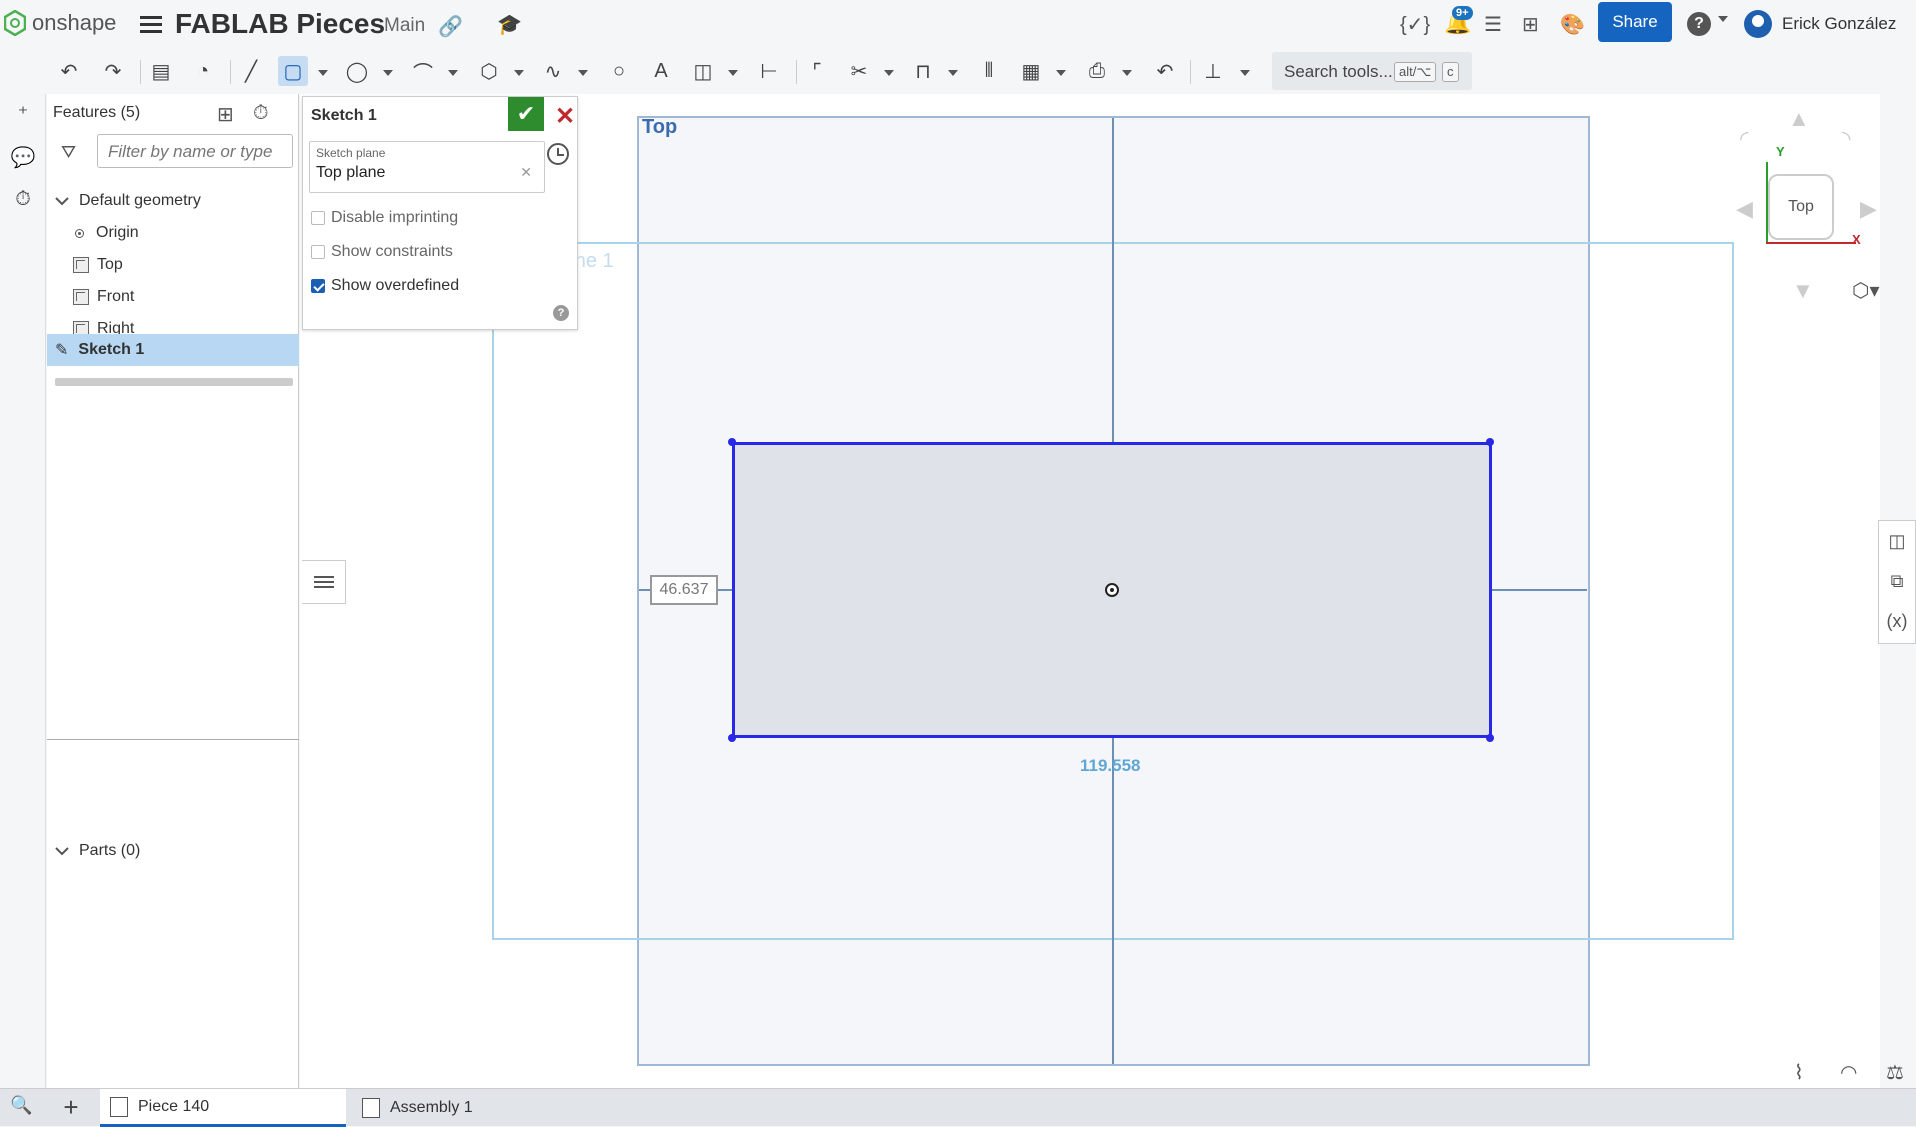 This screenshot has height=1127, width=1916. I want to click on mirror-icon: ⫴, so click(989, 71).